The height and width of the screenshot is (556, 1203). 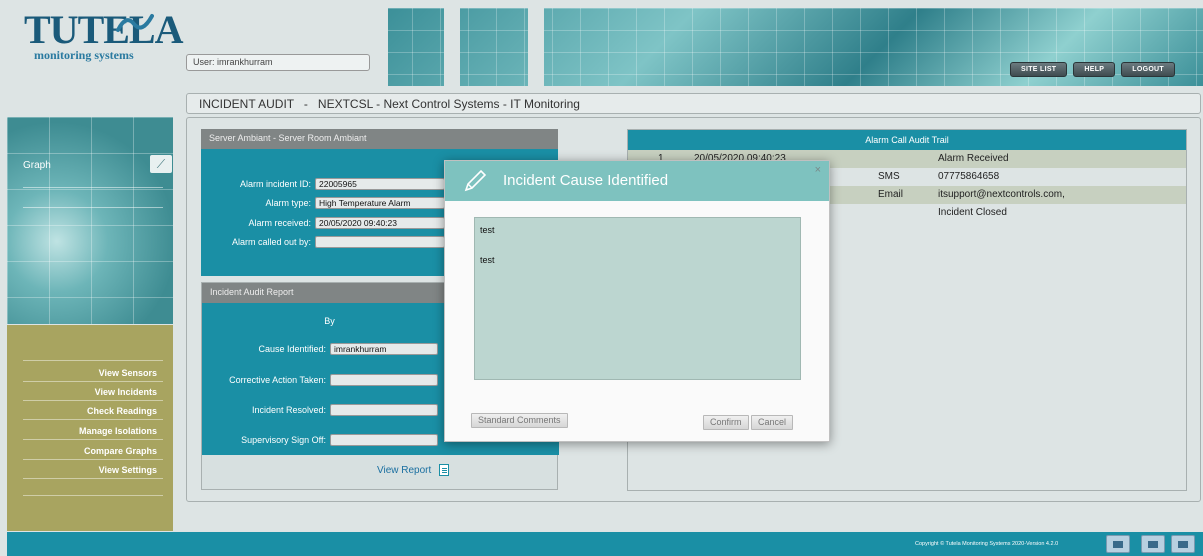 I want to click on supervisory-sign-off-value, so click(x=384, y=440).